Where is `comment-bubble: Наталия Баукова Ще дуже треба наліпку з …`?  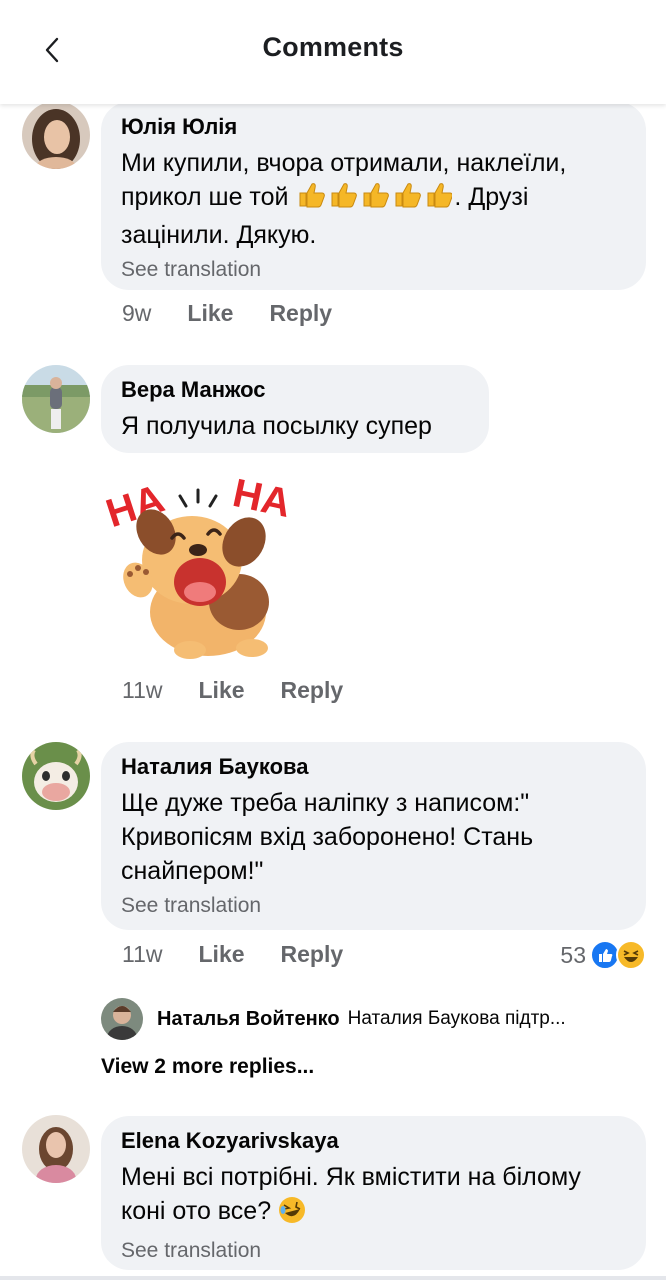 comment-bubble: Наталия Баукова Ще дуже треба наліпку з … is located at coordinates (373, 836).